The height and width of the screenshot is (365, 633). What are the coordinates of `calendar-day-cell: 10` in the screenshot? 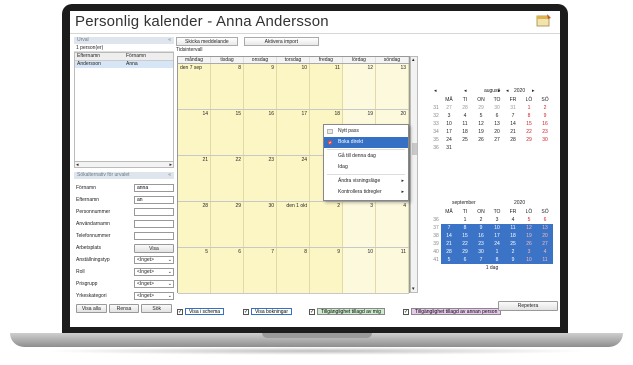 It's located at (359, 270).